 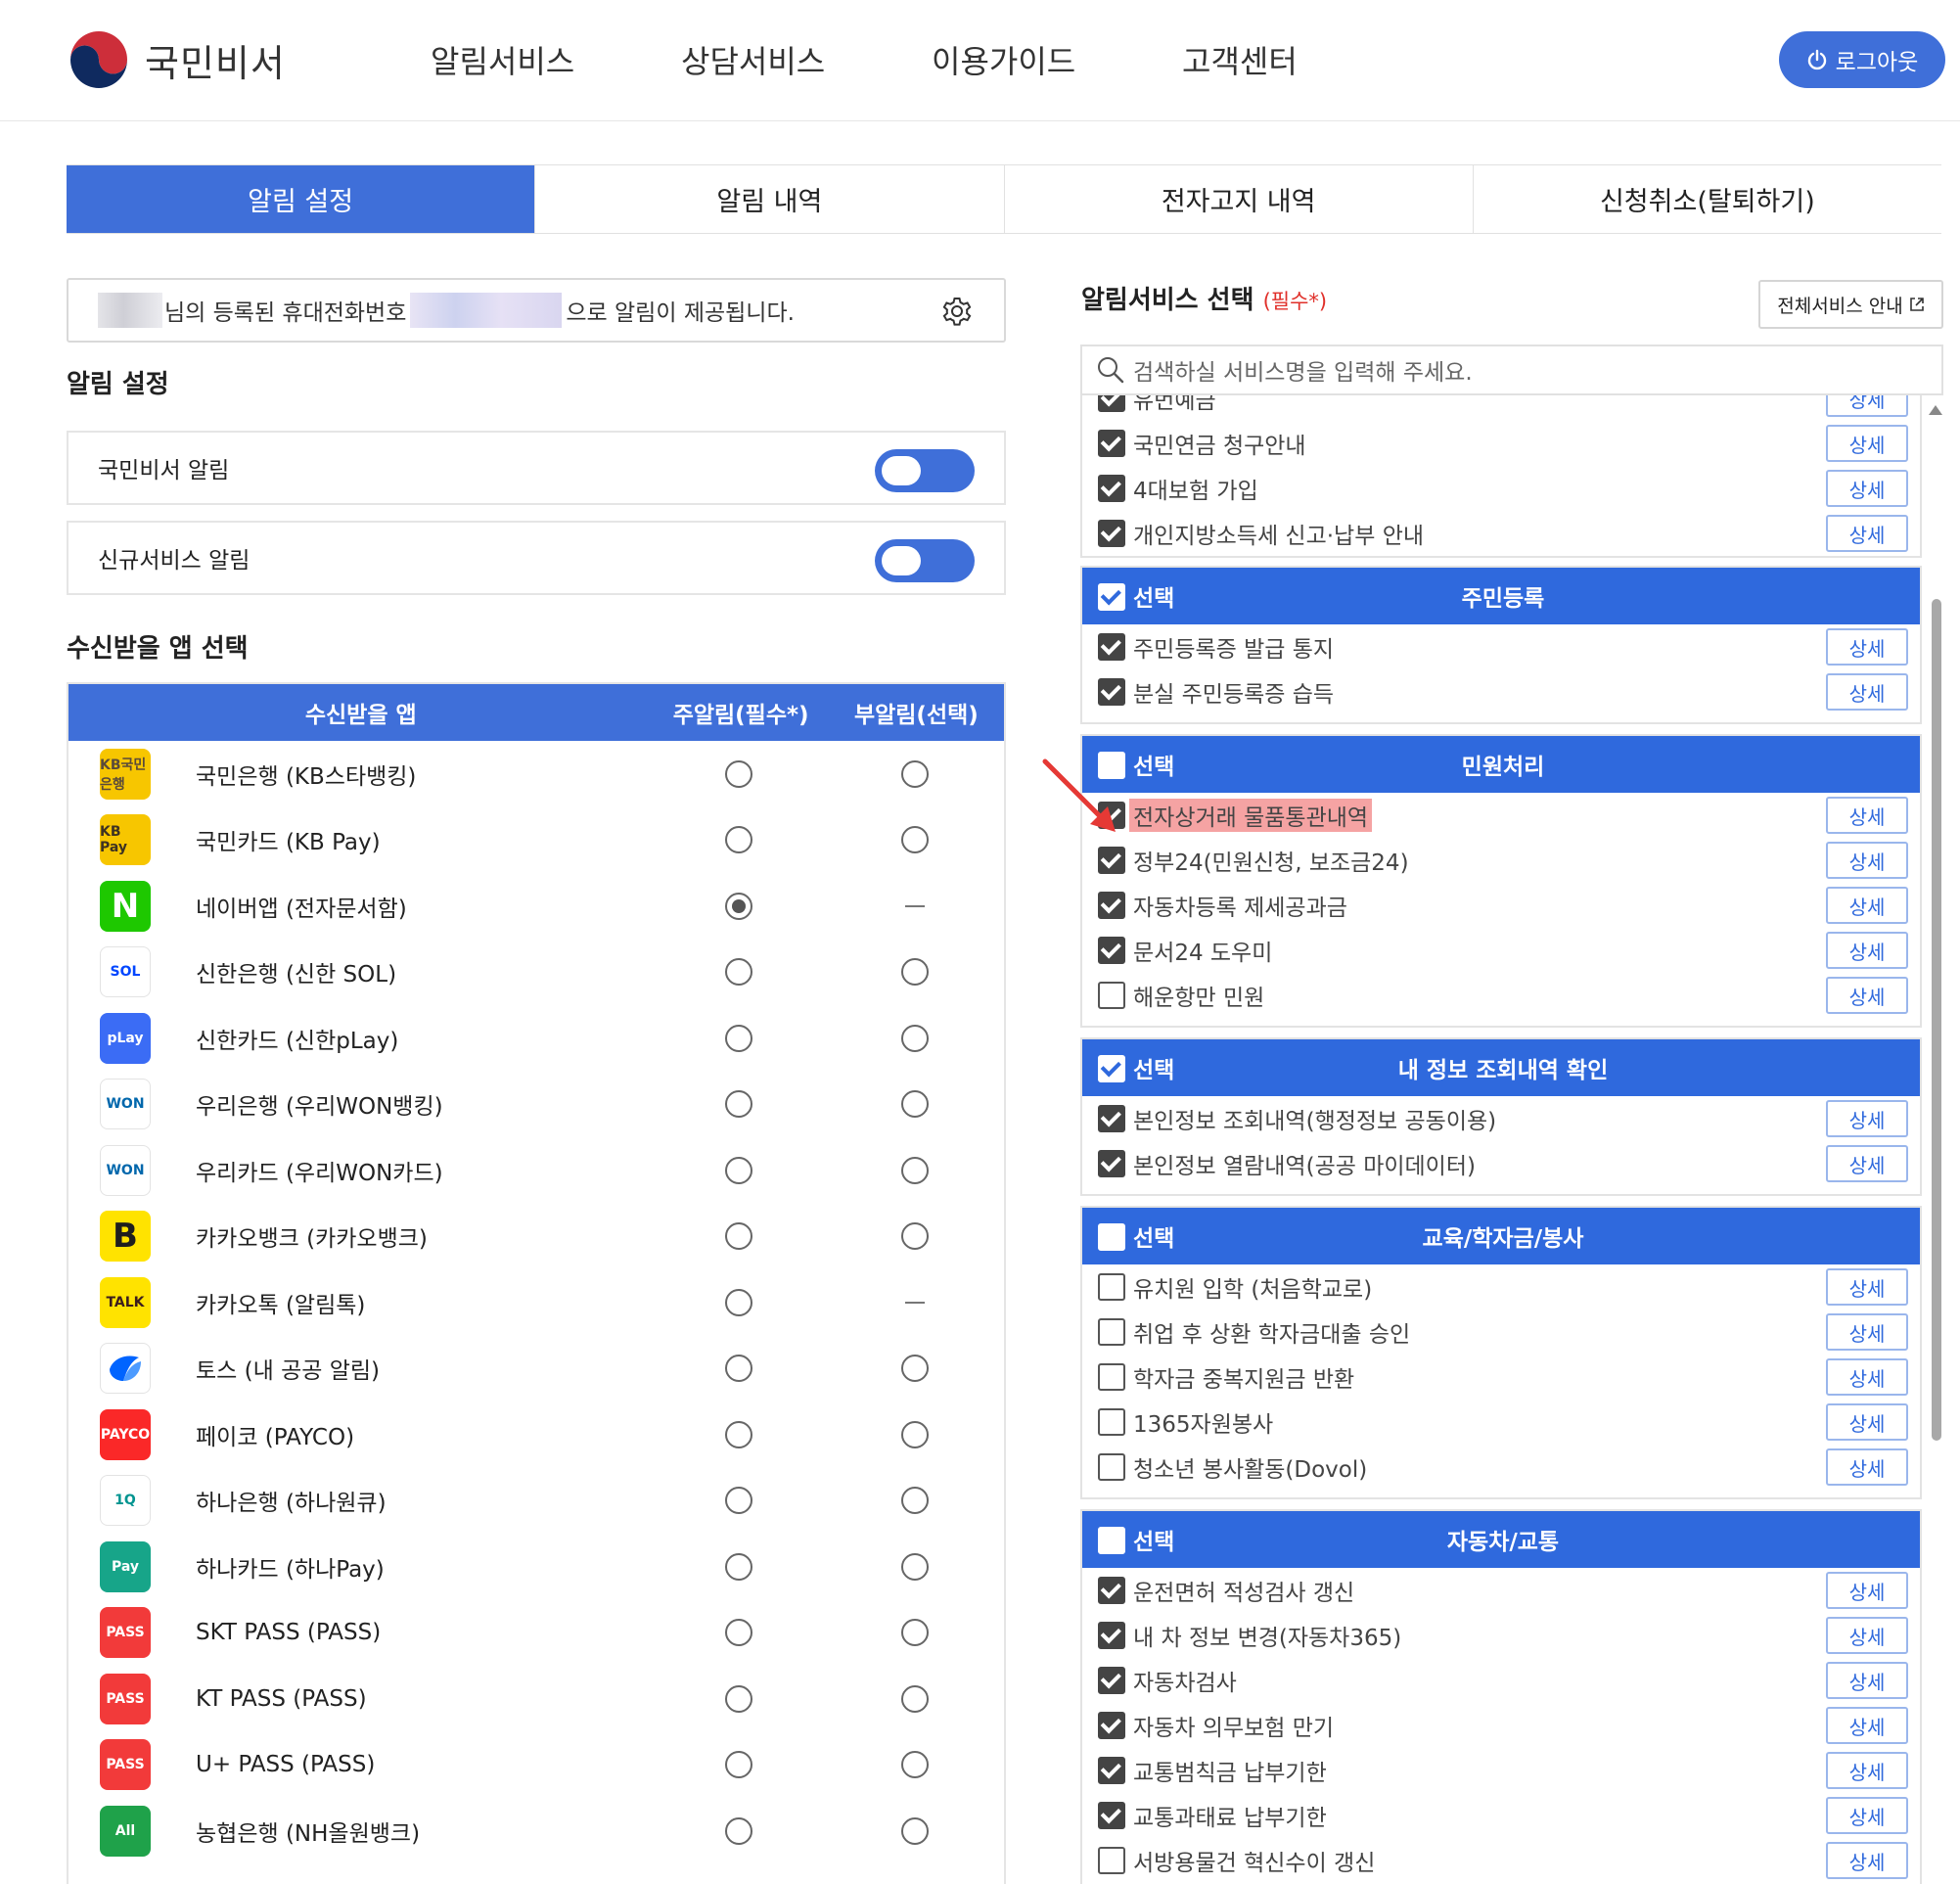 What do you see at coordinates (301, 199) in the screenshot?
I see `tab-alert-settings: 알림 설정` at bounding box center [301, 199].